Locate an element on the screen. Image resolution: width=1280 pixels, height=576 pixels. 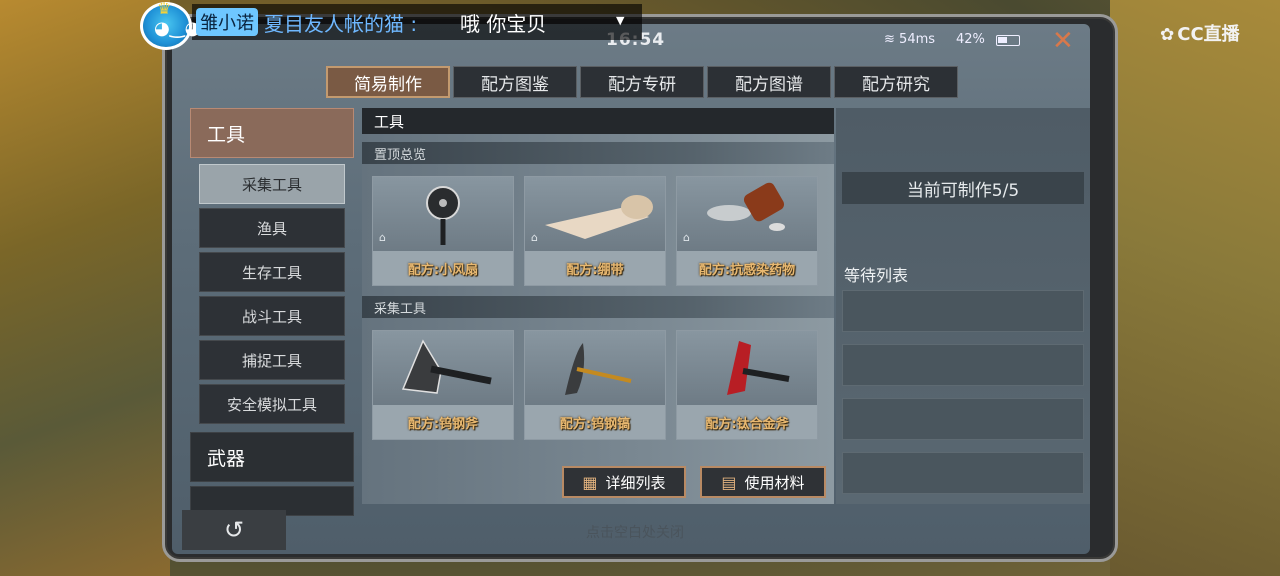
queue-panel: 当前可制作5/5 等待列表 is located at coordinates (963, 306).